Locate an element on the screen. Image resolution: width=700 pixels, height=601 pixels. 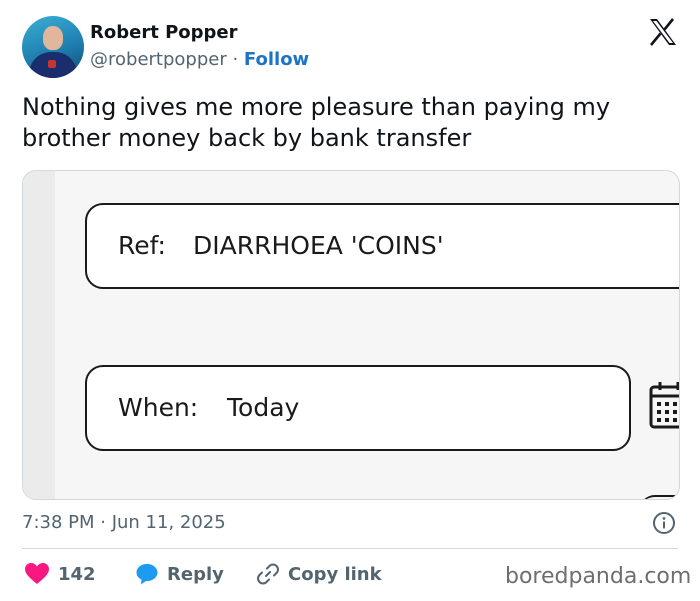
copy-link-label: Copy link is located at coordinates (335, 574).